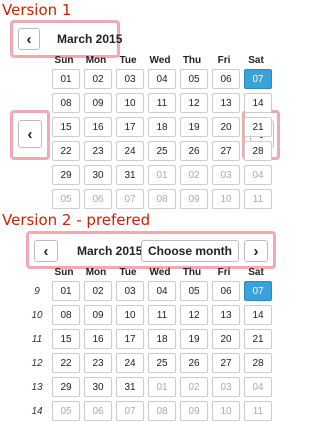 This screenshot has height=424, width=320. What do you see at coordinates (162, 151) in the screenshot?
I see `v1-day-cell: 25` at bounding box center [162, 151].